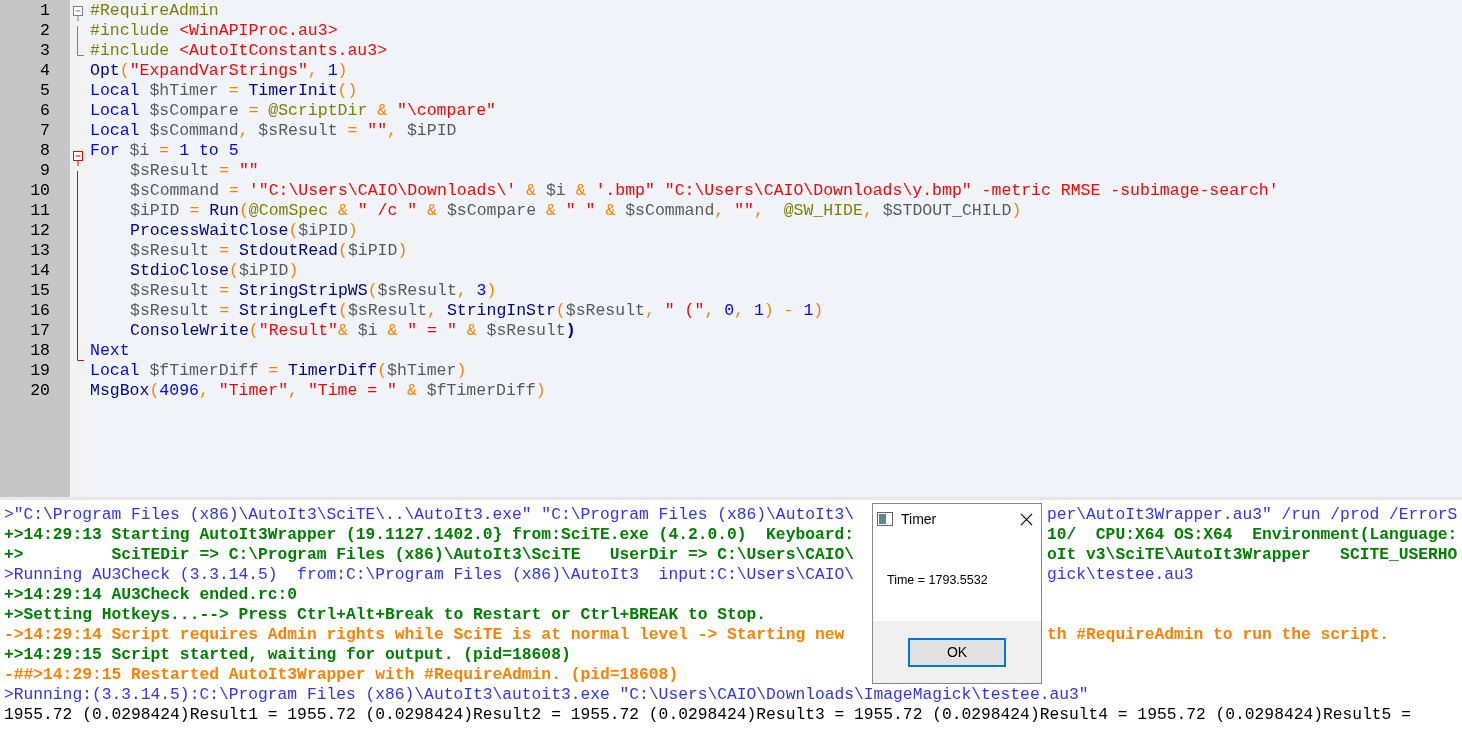 The width and height of the screenshot is (1462, 747). I want to click on code-line: ConsoleWrite("Result"& $i & " = " & $sResult), so click(353, 331).